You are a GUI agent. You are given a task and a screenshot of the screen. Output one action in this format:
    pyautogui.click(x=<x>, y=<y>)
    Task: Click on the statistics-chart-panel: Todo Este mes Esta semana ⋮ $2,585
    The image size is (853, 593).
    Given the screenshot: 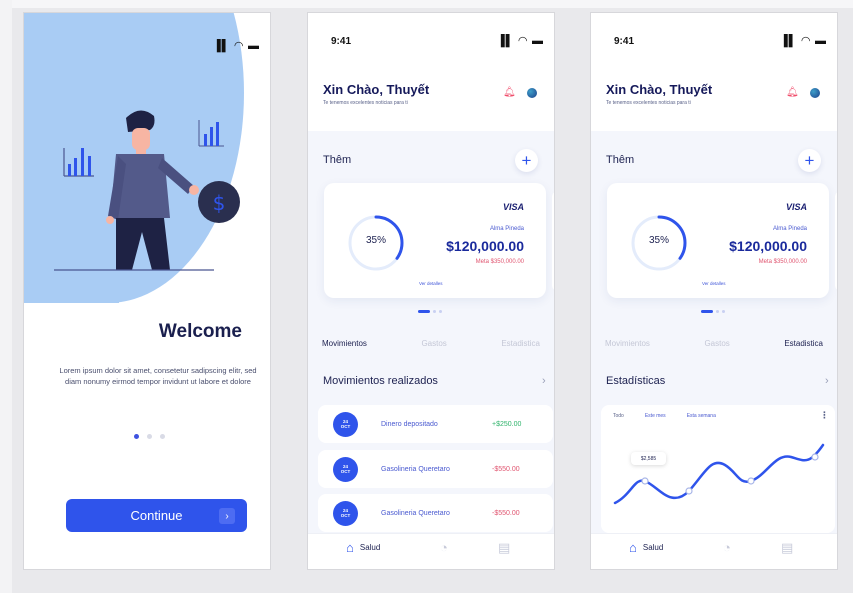 What is the action you would take?
    pyautogui.click(x=718, y=469)
    